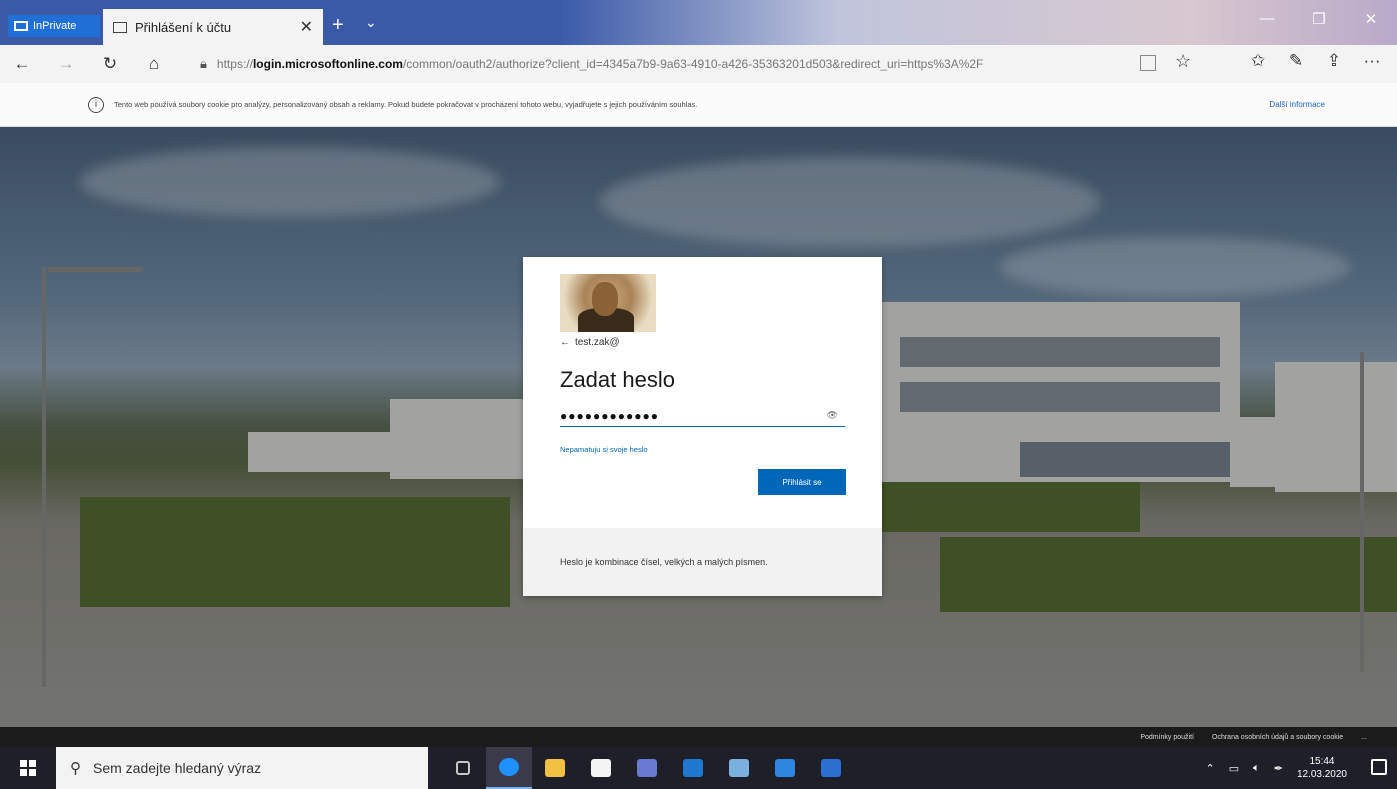 The width and height of the screenshot is (1397, 789). I want to click on more-menu-icon: ···, so click(1372, 61).